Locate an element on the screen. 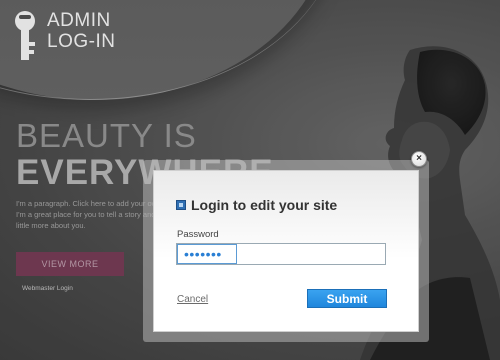  submit-button: Submit is located at coordinates (347, 298).